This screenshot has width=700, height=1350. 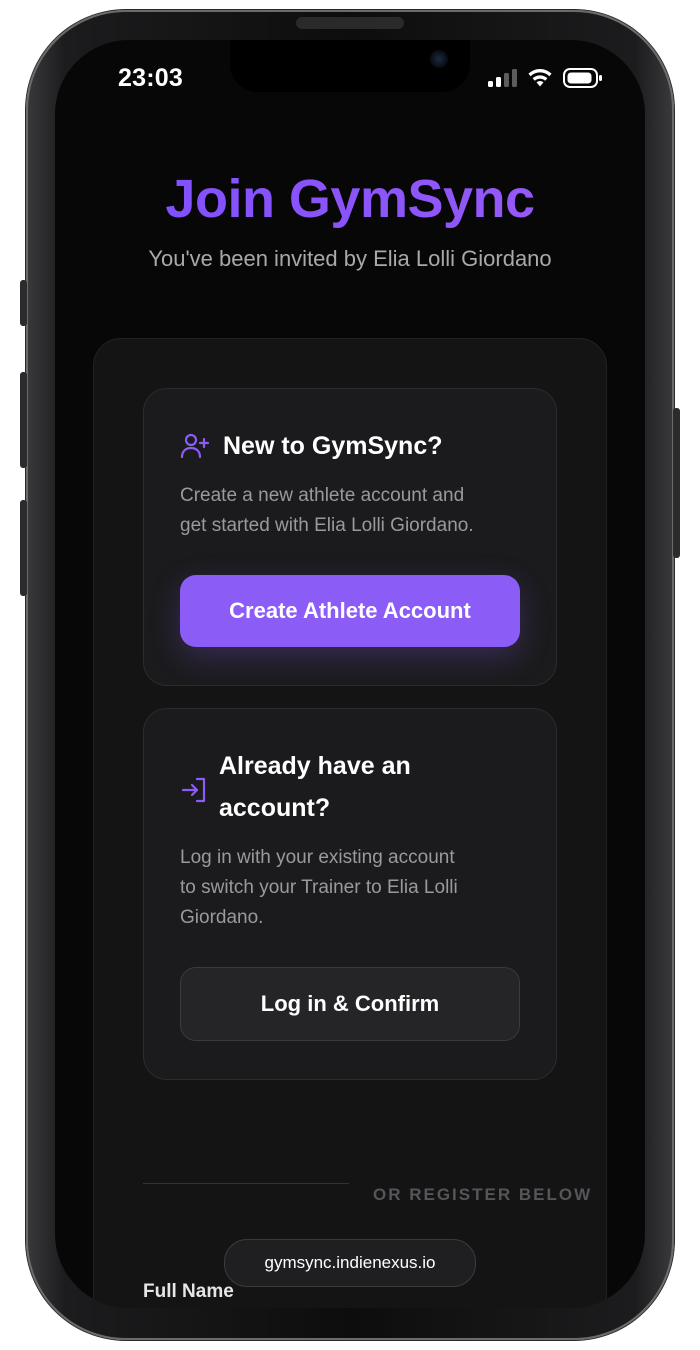 What do you see at coordinates (350, 611) in the screenshot?
I see `create-athlete-account-button: Create Athlete Account` at bounding box center [350, 611].